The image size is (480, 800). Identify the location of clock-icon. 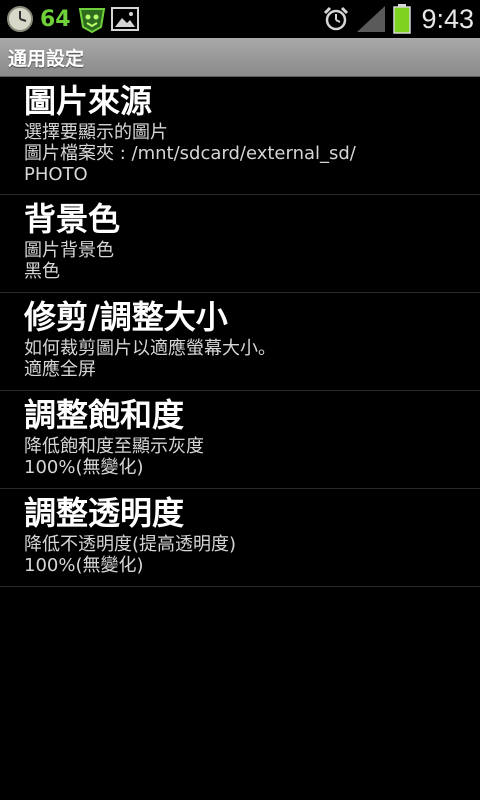
(20, 19).